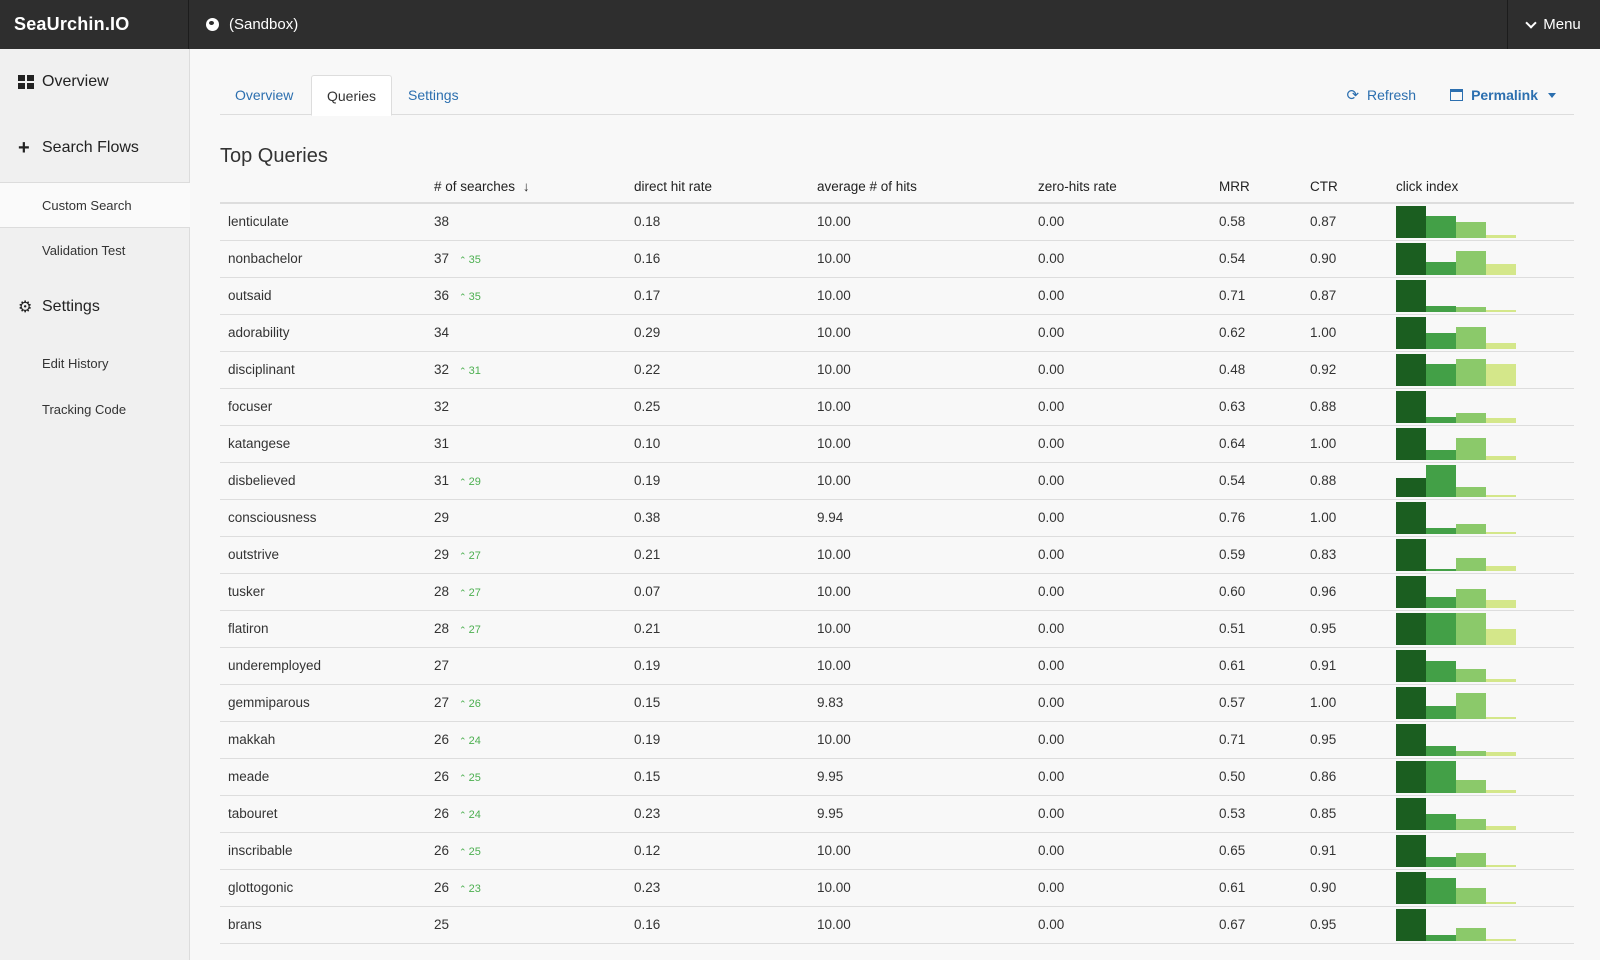 Image resolution: width=1600 pixels, height=960 pixels. Describe the element at coordinates (470, 297) in the screenshot. I see `trend-delta: ⌃ 35` at that location.